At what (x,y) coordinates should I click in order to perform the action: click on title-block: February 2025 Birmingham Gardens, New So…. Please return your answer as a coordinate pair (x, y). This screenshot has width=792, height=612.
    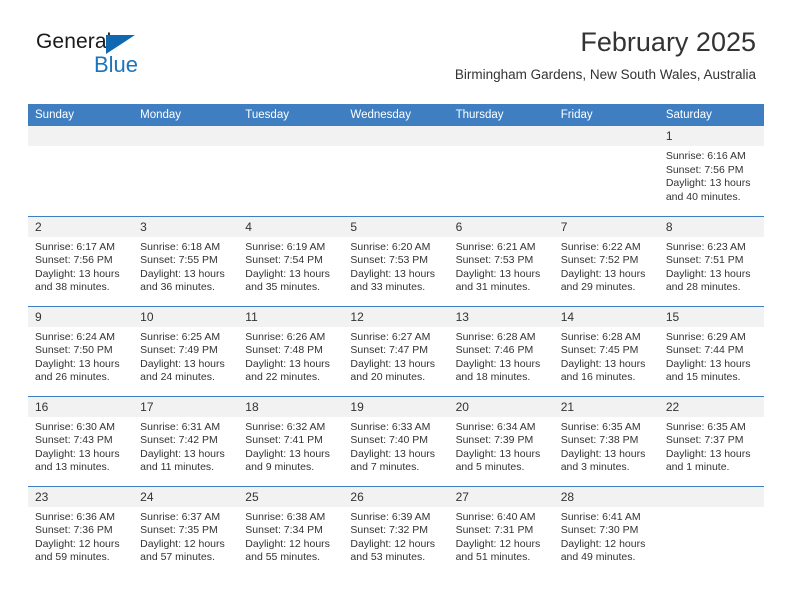
    Looking at the image, I should click on (605, 54).